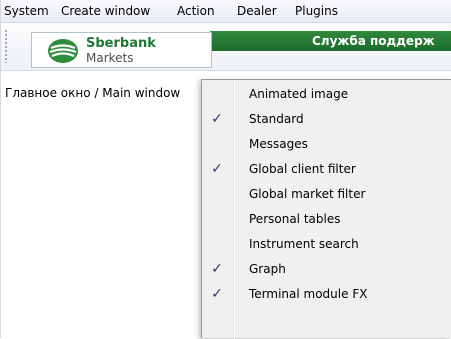 The height and width of the screenshot is (339, 451). Describe the element at coordinates (278, 144) in the screenshot. I see `menu-item-label: Messages` at that location.